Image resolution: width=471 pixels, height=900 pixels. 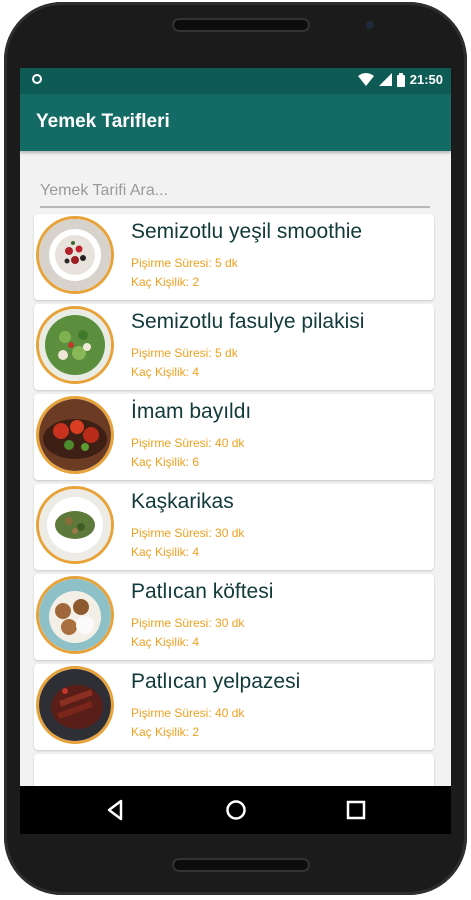 I want to click on status-icons: 21:50, so click(x=400, y=79).